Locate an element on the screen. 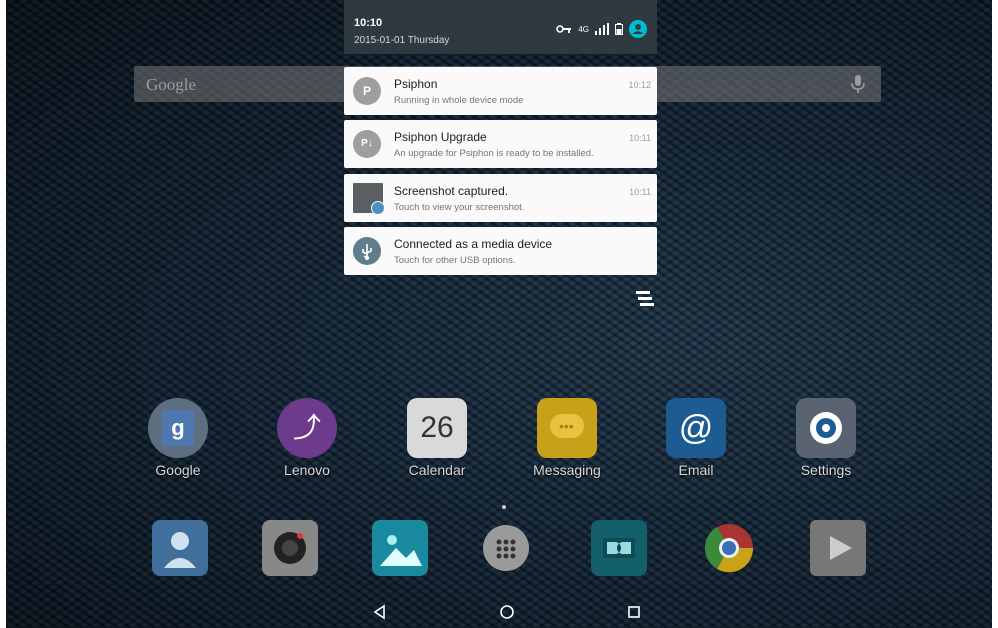 Image resolution: width=998 pixels, height=628 pixels. play-store-icon is located at coordinates (838, 548).